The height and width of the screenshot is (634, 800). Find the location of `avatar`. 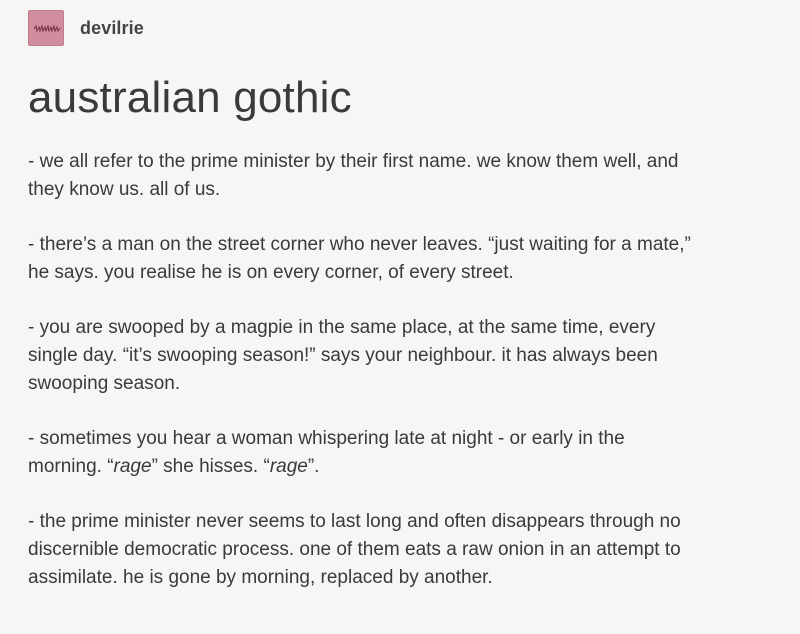

avatar is located at coordinates (46, 28).